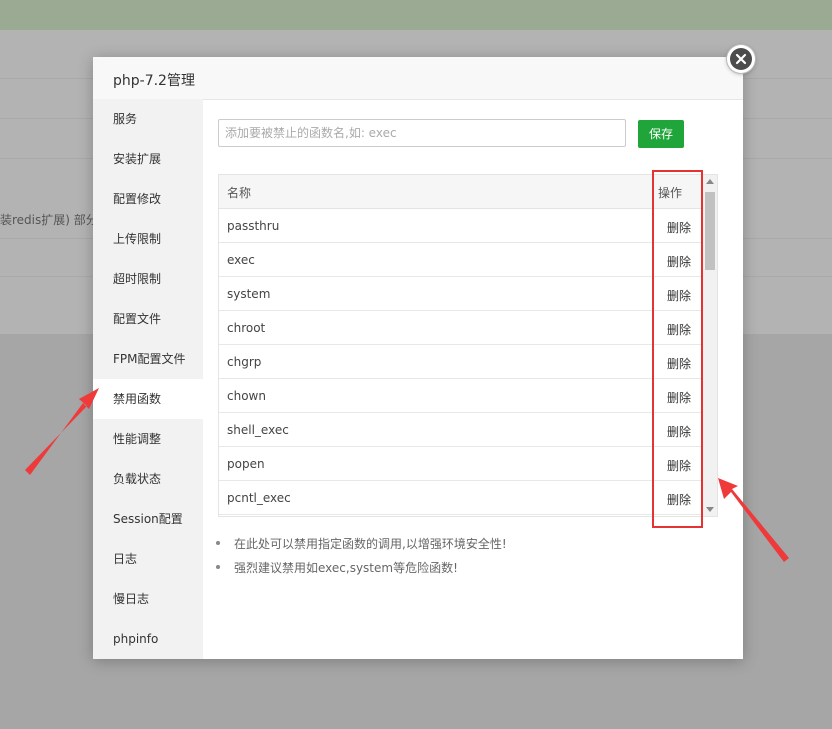  What do you see at coordinates (461, 498) in the screenshot?
I see `table-row: pcntl_exec 删除` at bounding box center [461, 498].